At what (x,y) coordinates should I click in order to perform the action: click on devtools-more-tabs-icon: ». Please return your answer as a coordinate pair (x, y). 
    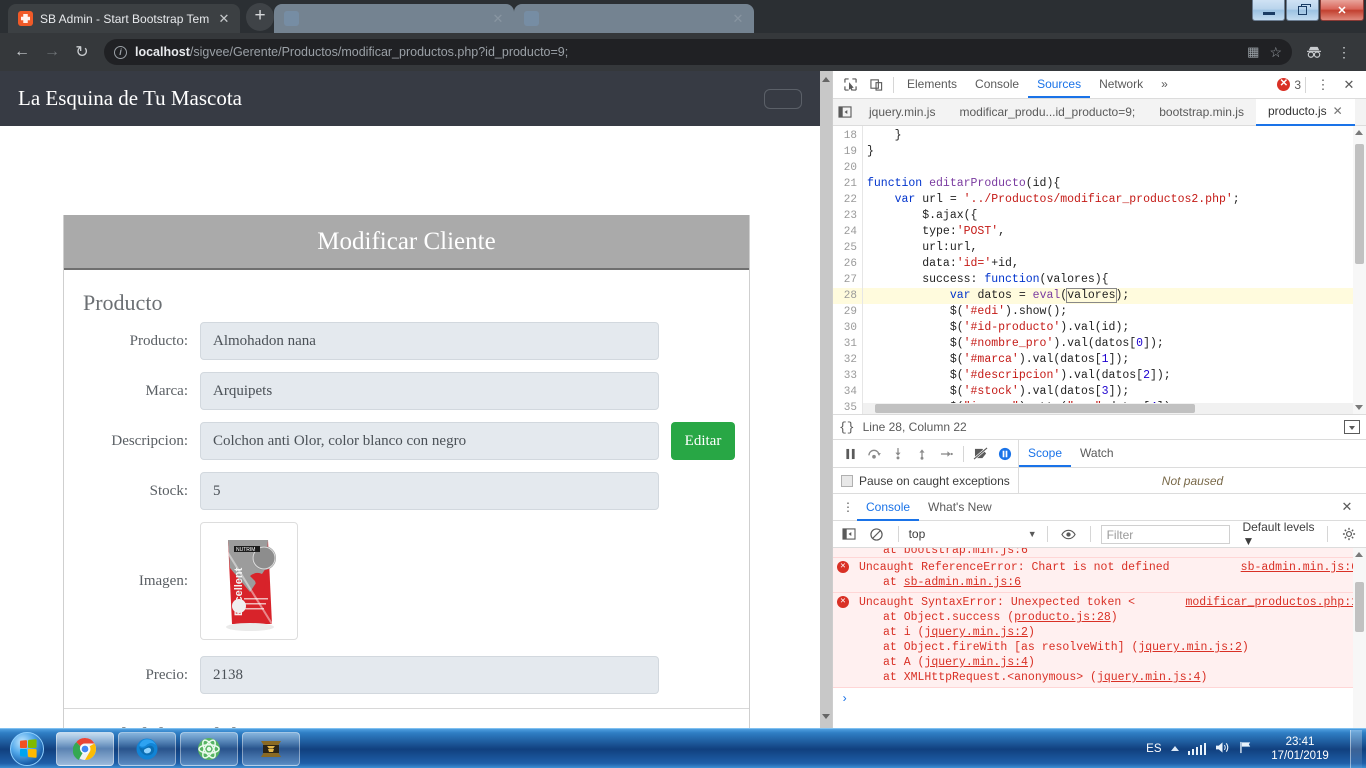
    Looking at the image, I should click on (1164, 84).